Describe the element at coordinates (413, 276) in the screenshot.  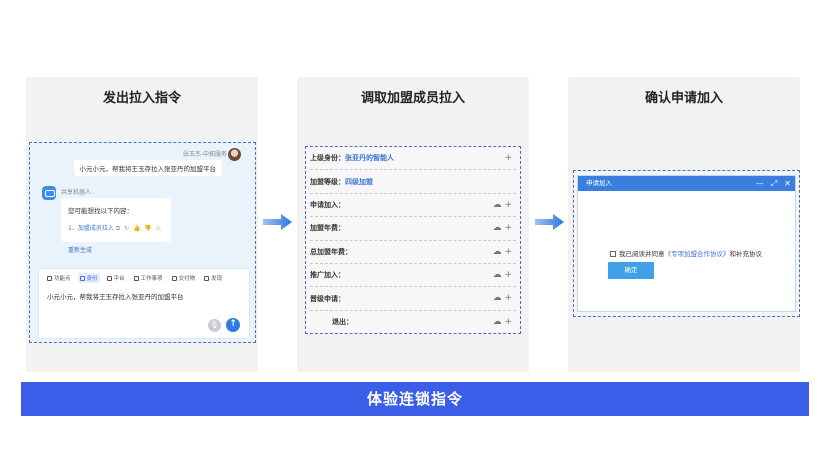
I see `form-row: 推广加入： ☁ +` at that location.